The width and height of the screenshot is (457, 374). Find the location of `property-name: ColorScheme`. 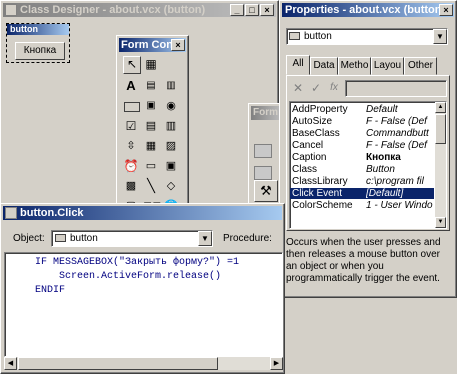

property-name: ColorScheme is located at coordinates (322, 205).